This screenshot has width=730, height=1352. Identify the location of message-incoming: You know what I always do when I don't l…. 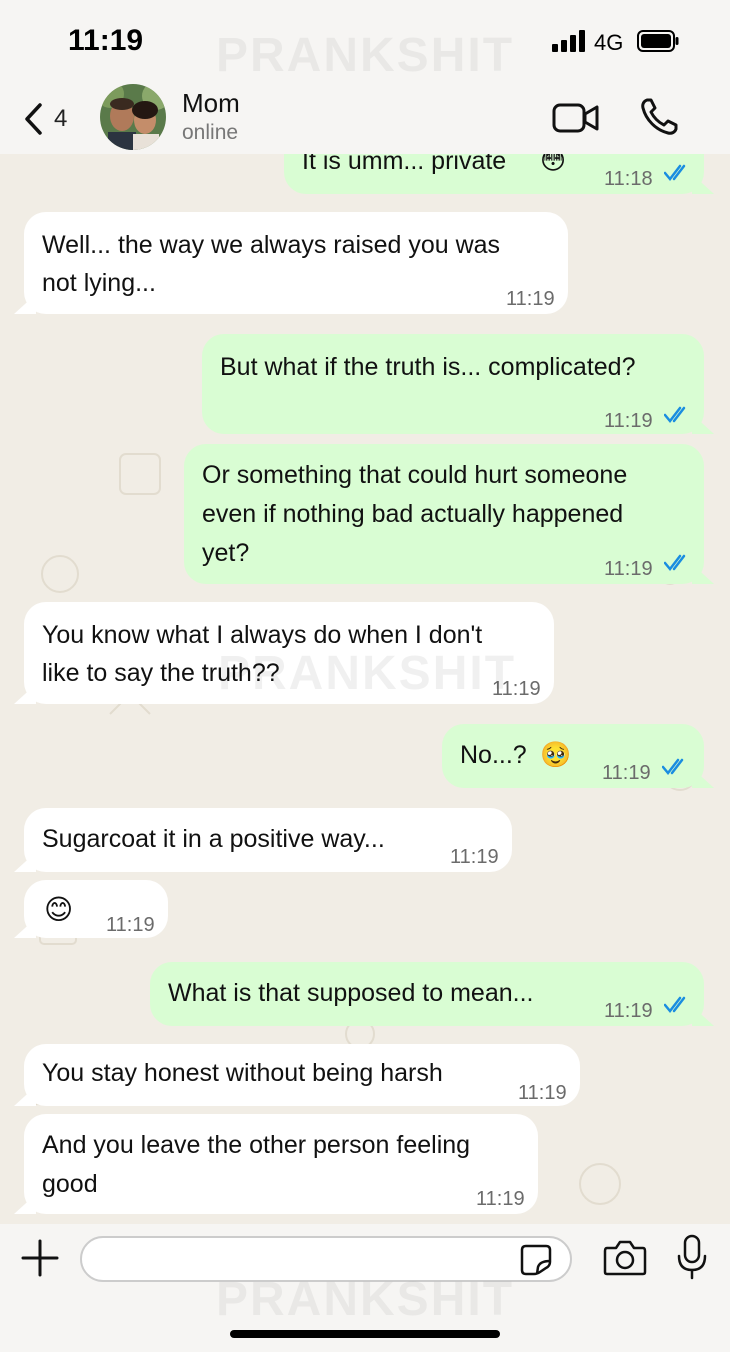
(284, 653).